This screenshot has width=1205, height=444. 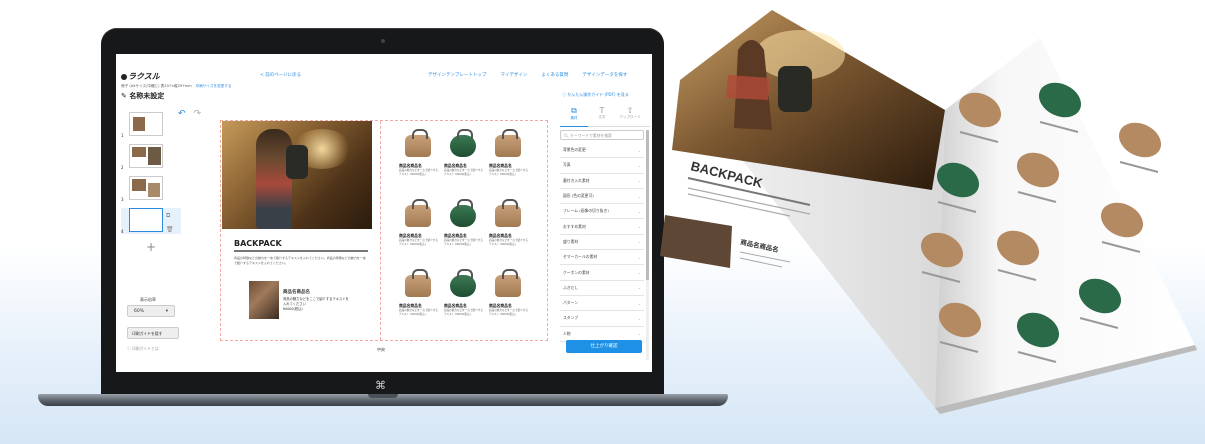 I want to click on category-label: 写真, so click(x=567, y=165).